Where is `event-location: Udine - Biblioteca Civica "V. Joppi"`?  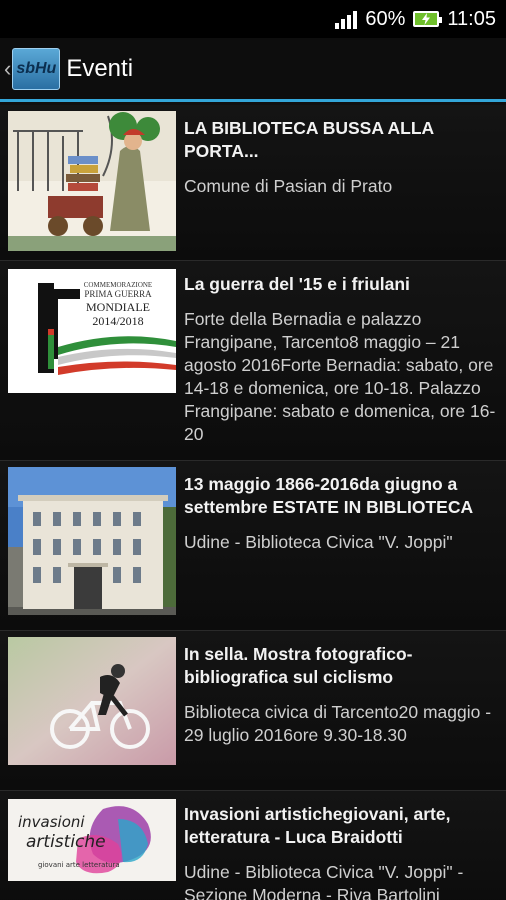 event-location: Udine - Biblioteca Civica "V. Joppi" is located at coordinates (318, 542).